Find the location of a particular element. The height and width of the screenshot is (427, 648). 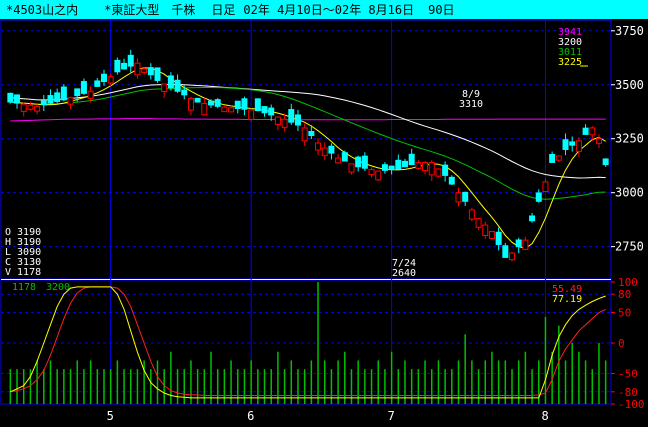

month-label: 7 is located at coordinates (391, 416).